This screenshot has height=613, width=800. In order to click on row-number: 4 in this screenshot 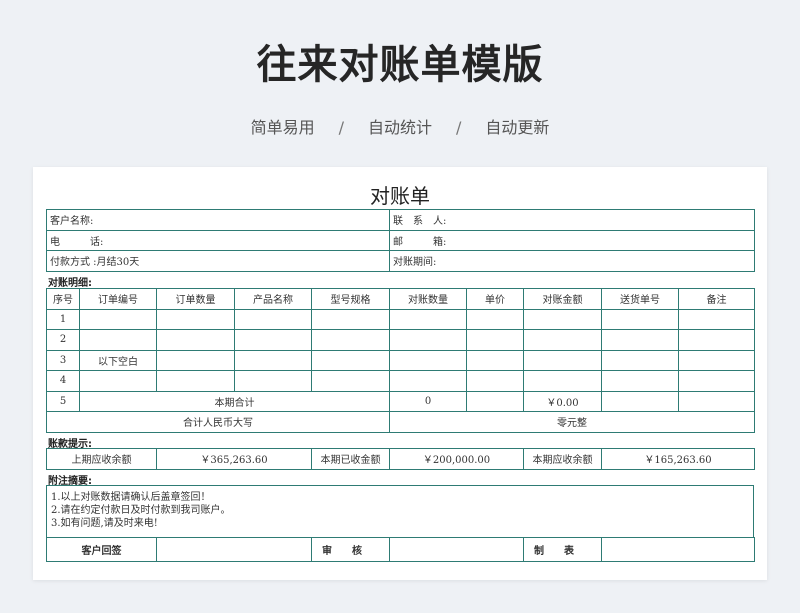, I will do `click(63, 381)`.